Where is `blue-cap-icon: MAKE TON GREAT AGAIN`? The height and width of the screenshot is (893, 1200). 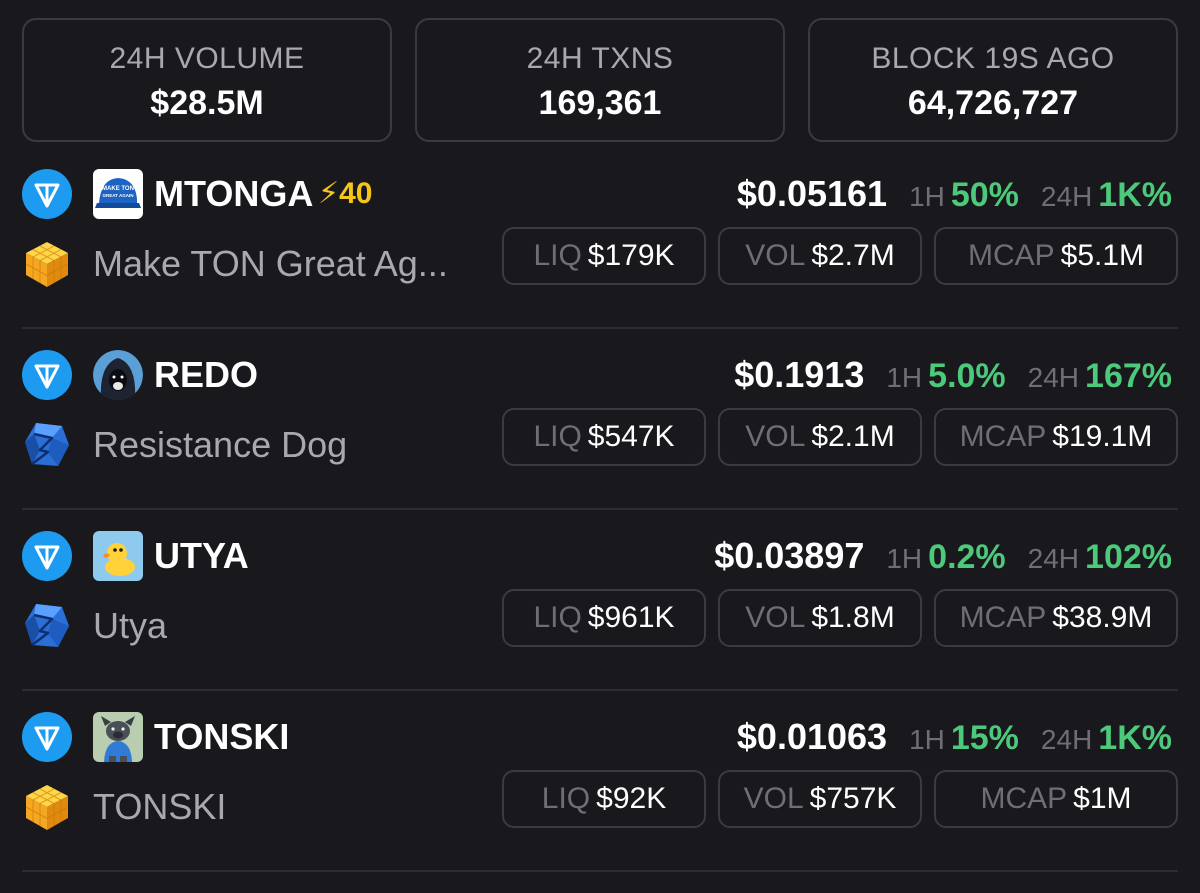 blue-cap-icon: MAKE TON GREAT AGAIN is located at coordinates (118, 194).